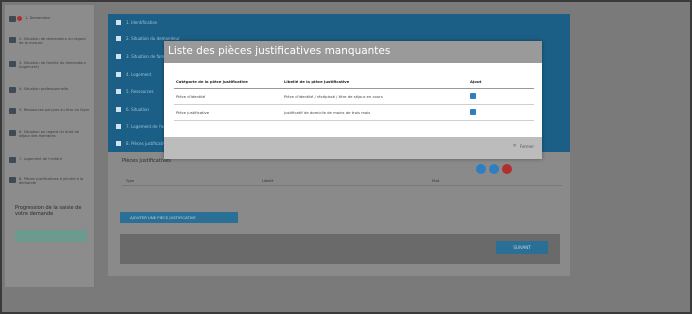  What do you see at coordinates (507, 169) in the screenshot?
I see `delete-icon` at bounding box center [507, 169].